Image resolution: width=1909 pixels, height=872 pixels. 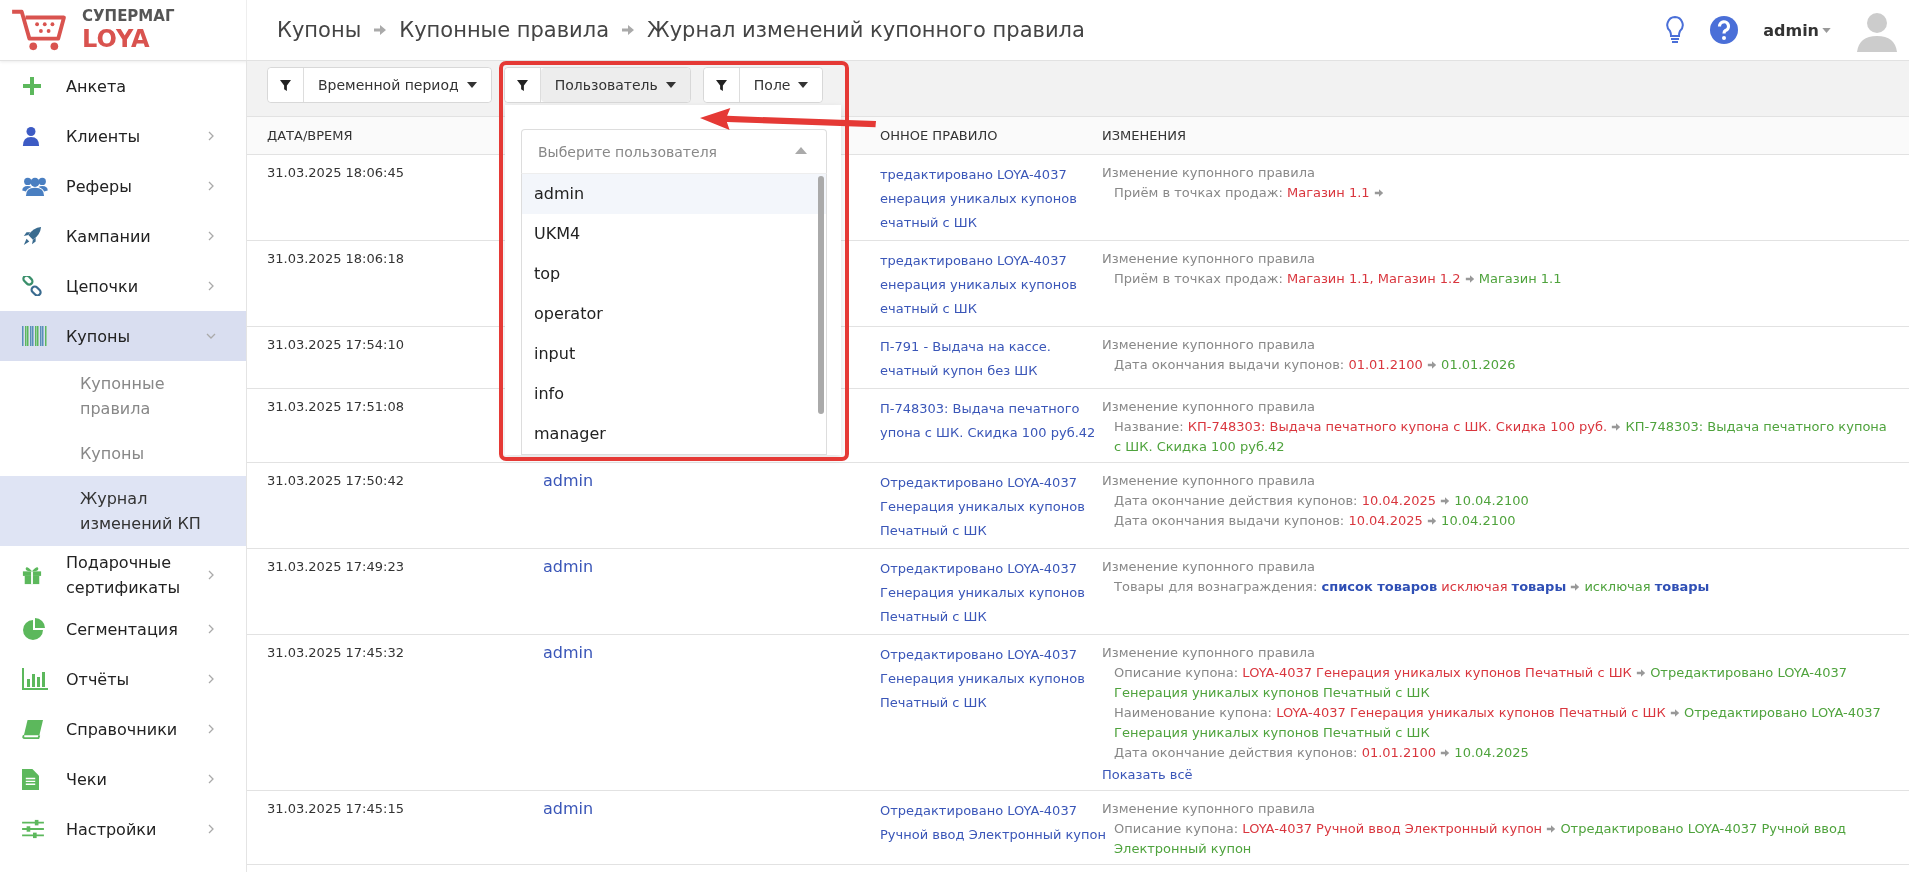 What do you see at coordinates (335, 480) in the screenshot?
I see `datetime-cell: 31.03.2025 17:50:42` at bounding box center [335, 480].